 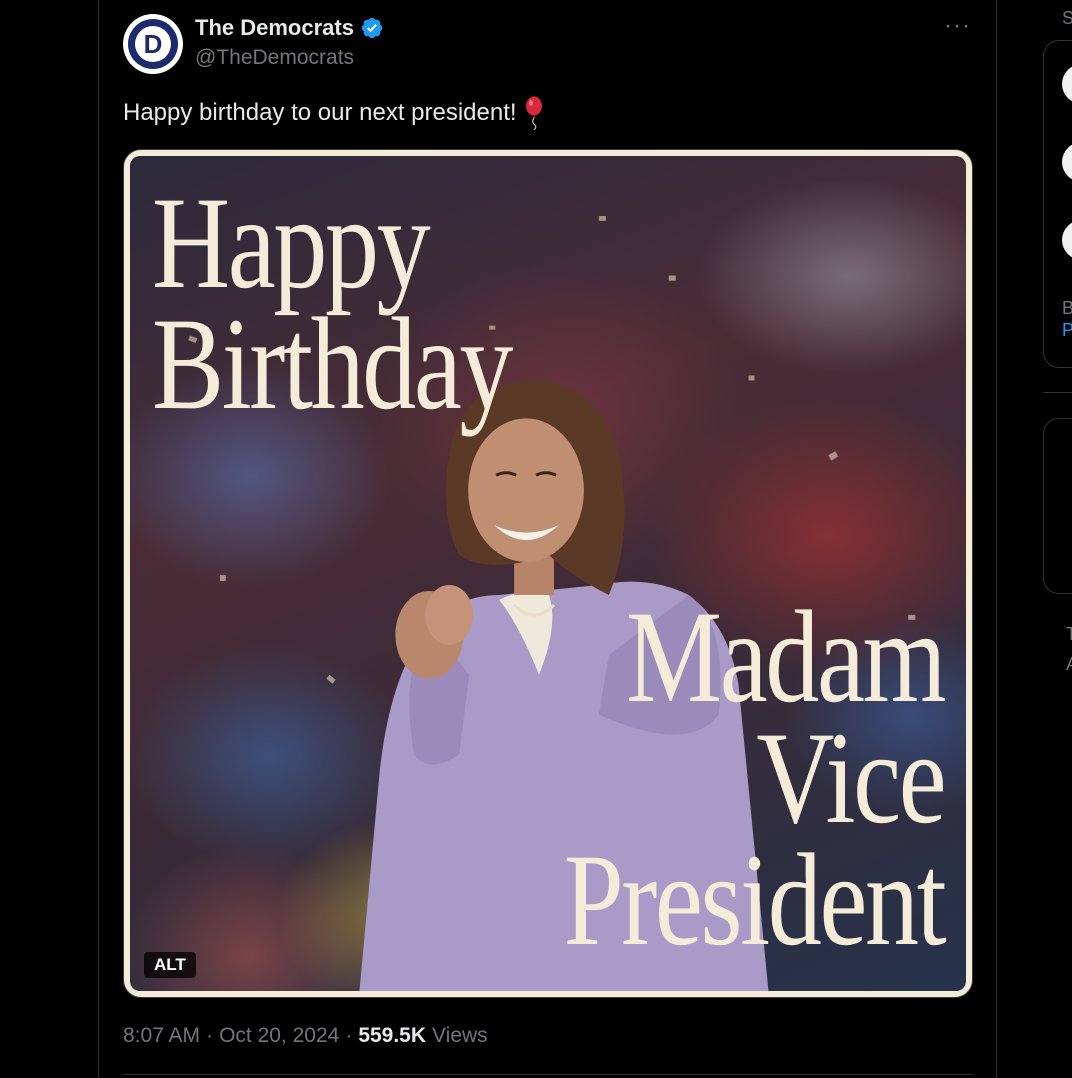 What do you see at coordinates (98, 539) in the screenshot?
I see `timeline-left-border` at bounding box center [98, 539].